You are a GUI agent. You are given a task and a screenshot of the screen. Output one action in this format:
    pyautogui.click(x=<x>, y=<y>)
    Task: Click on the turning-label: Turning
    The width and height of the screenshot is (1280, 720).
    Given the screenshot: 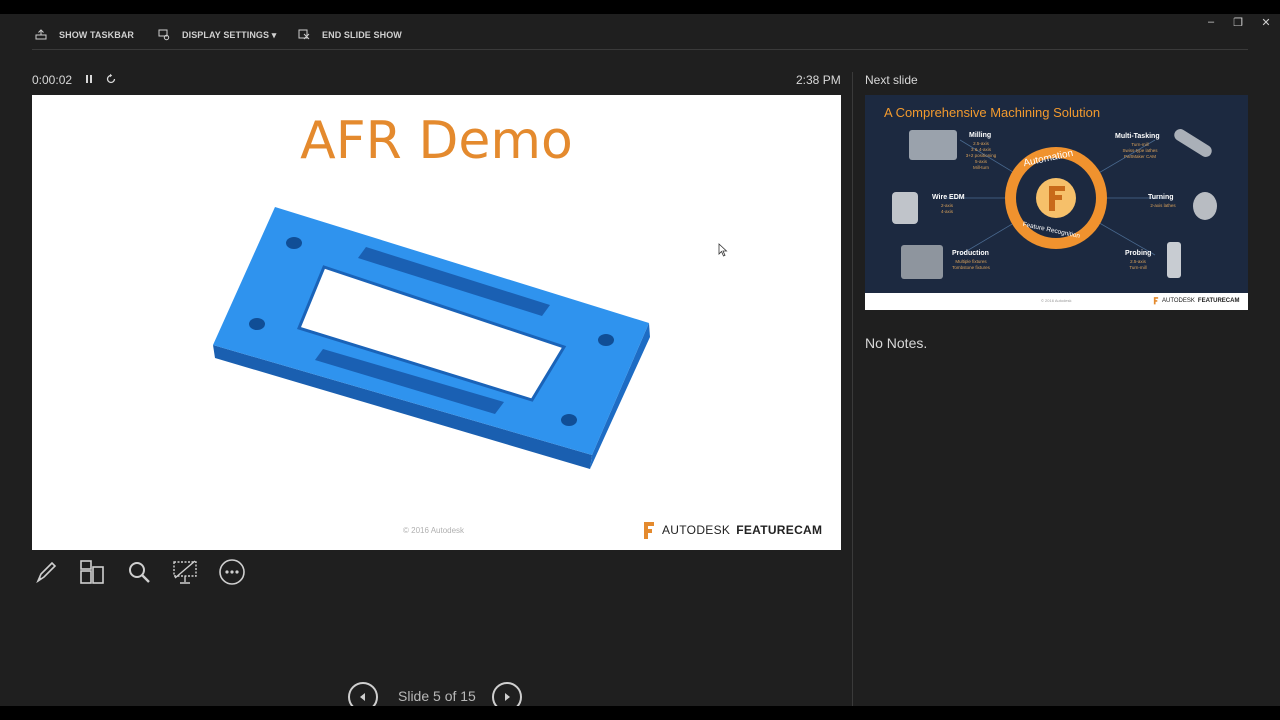 What is the action you would take?
    pyautogui.click(x=1161, y=197)
    